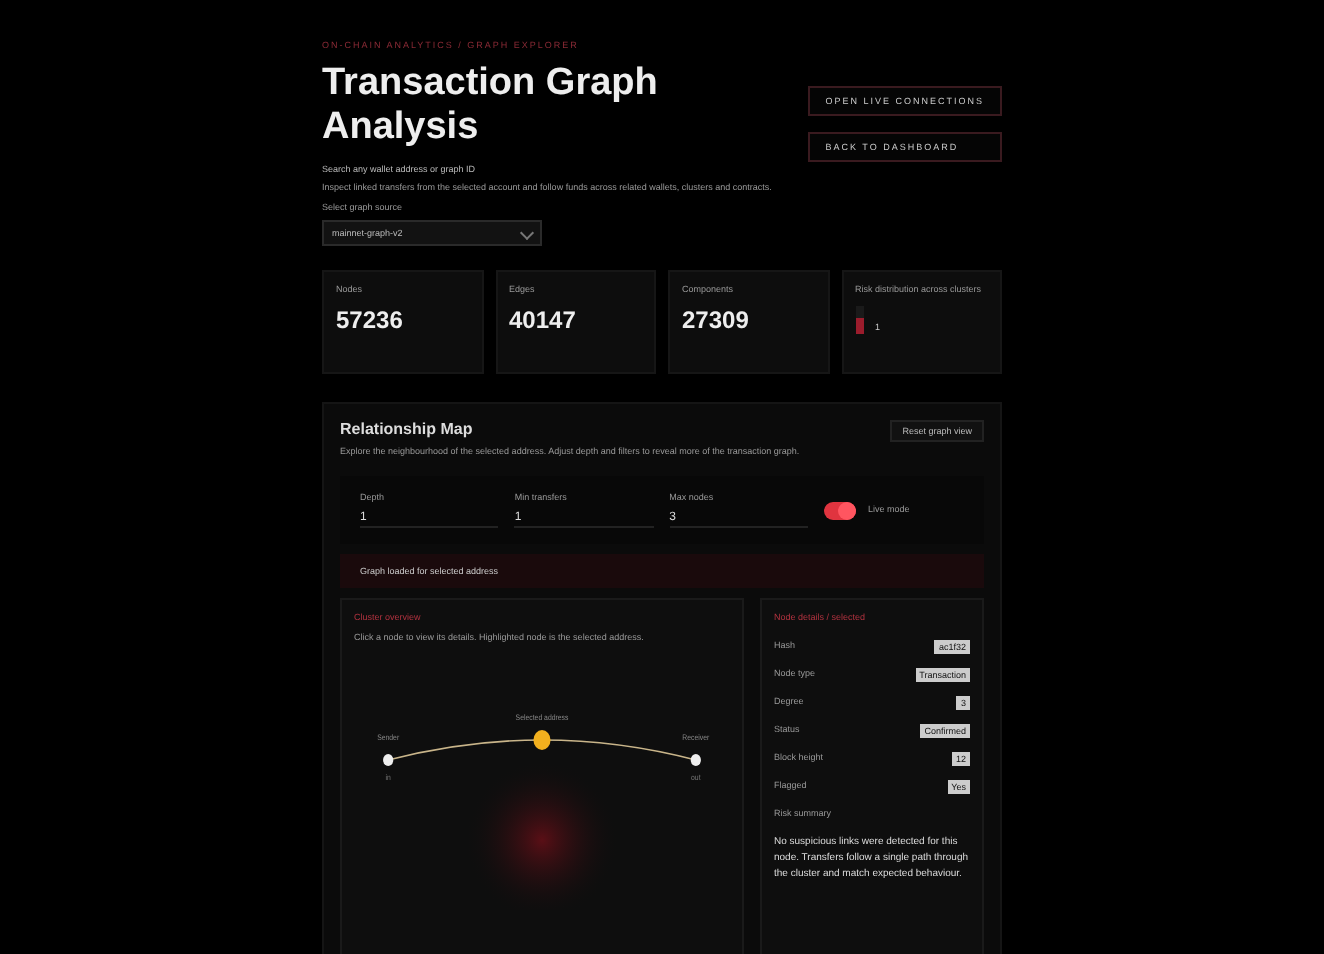  Describe the element at coordinates (370, 320) in the screenshot. I see `stat-value: 57236` at that location.